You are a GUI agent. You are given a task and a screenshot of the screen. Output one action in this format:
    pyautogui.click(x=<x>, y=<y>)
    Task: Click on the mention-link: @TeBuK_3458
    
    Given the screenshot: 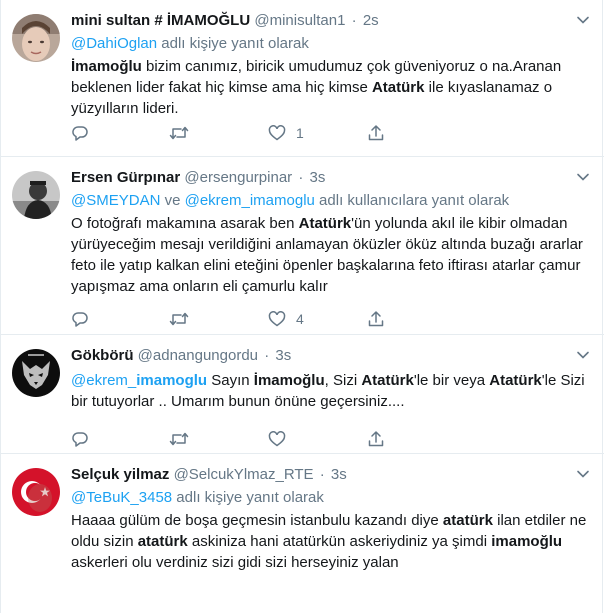 What is the action you would take?
    pyautogui.click(x=121, y=497)
    